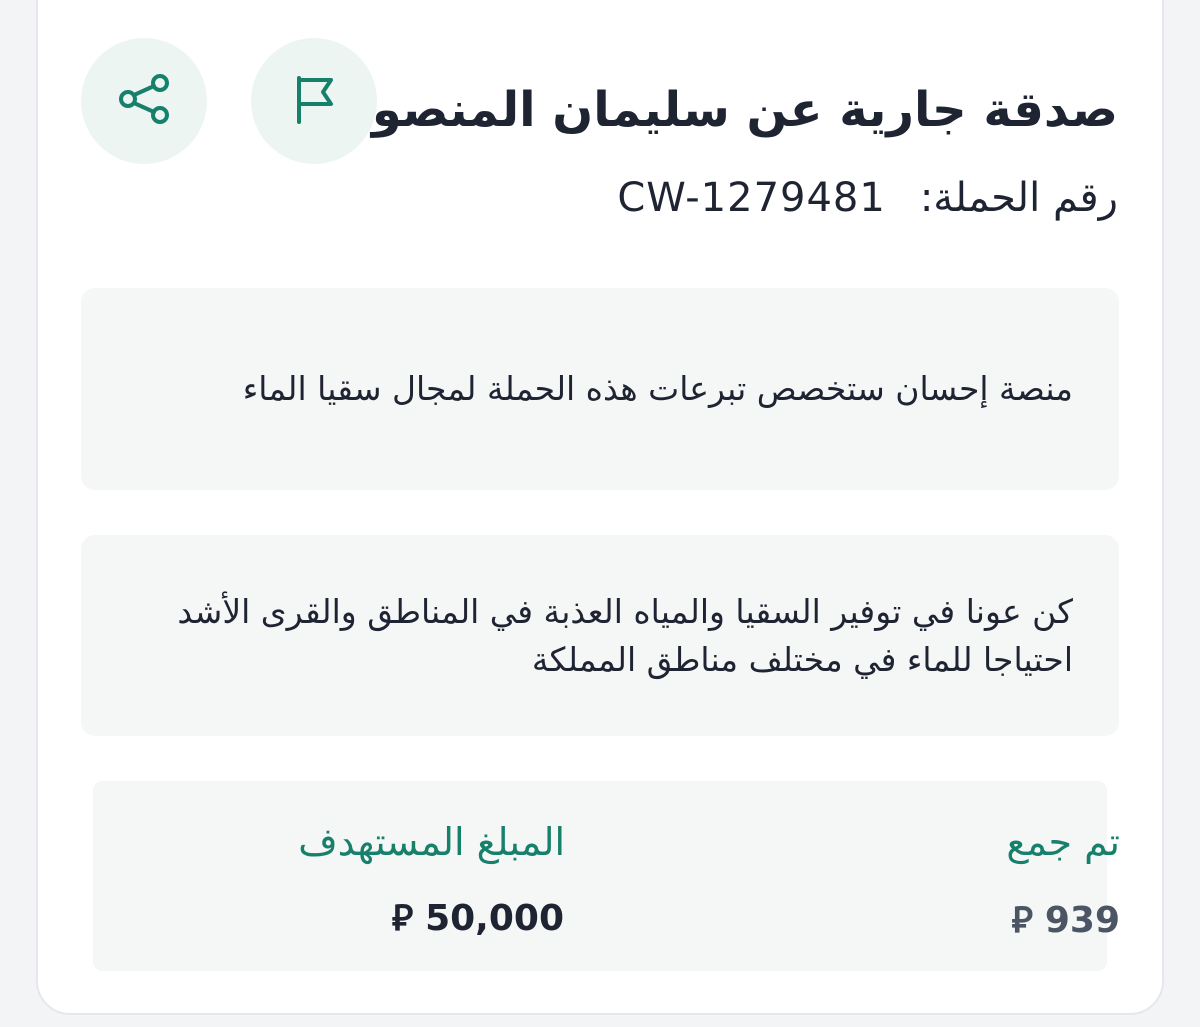 This screenshot has height=1027, width=1200. I want to click on campaign-number-row: رقم الحملة: CW-1279481, so click(867, 198).